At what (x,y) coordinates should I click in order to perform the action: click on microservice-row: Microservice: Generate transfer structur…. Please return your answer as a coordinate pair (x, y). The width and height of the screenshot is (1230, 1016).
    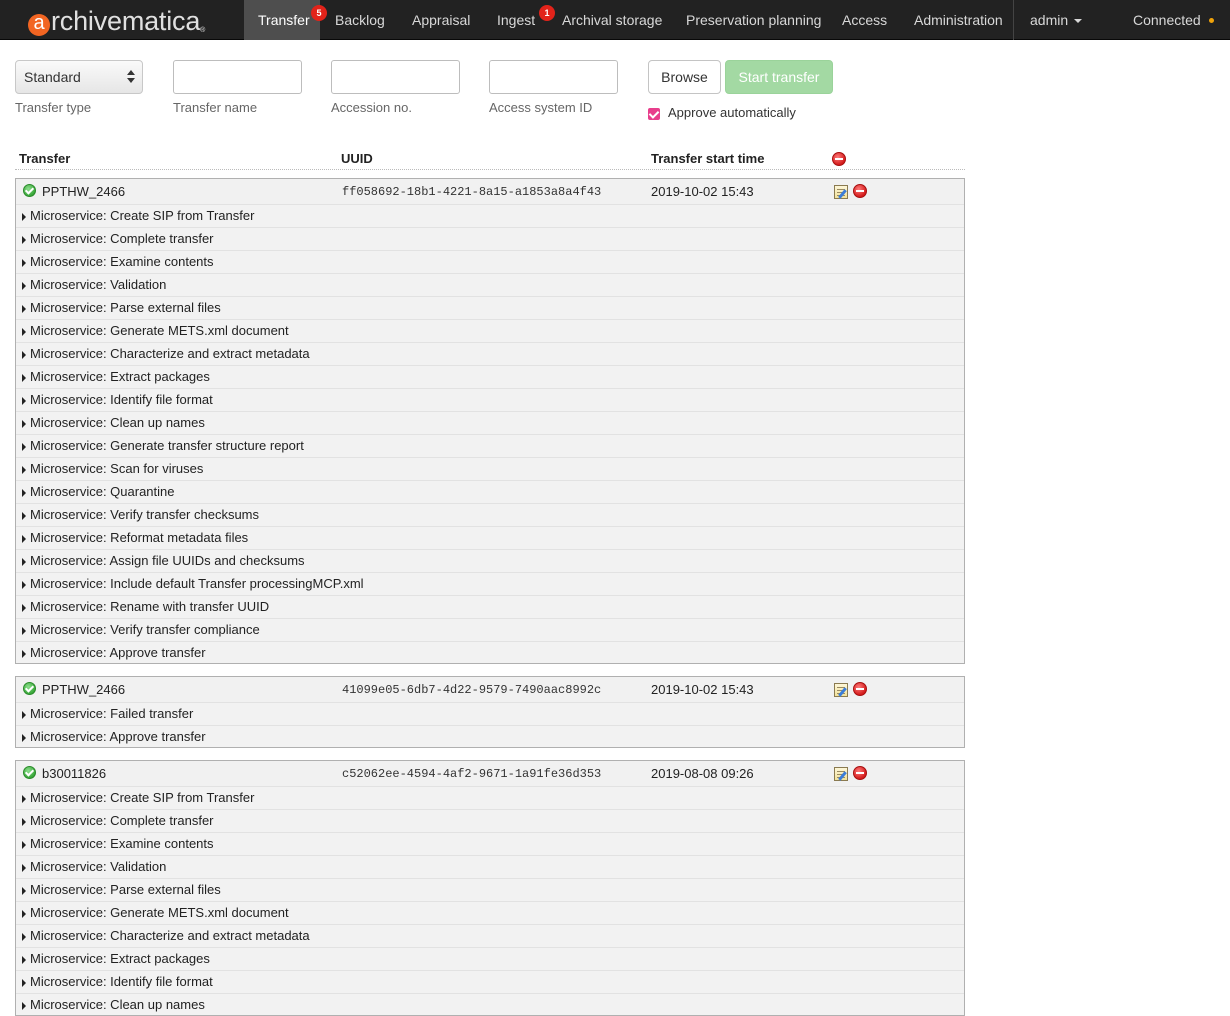
    Looking at the image, I should click on (490, 445).